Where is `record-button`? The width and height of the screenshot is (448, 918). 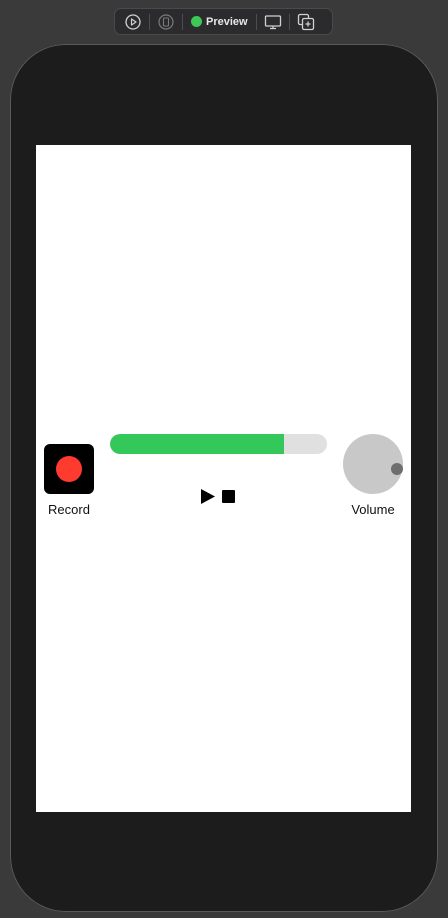 record-button is located at coordinates (69, 469).